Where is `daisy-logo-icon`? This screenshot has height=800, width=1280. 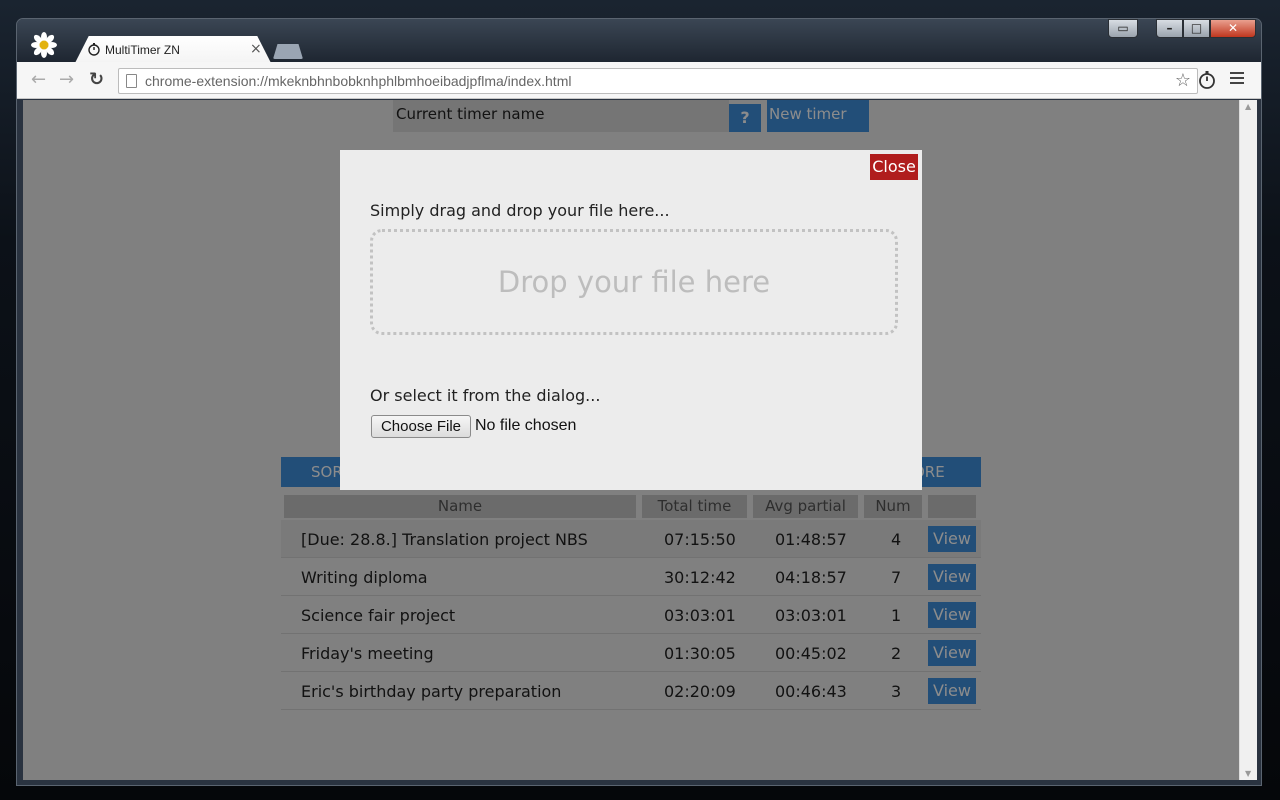 daisy-logo-icon is located at coordinates (44, 45).